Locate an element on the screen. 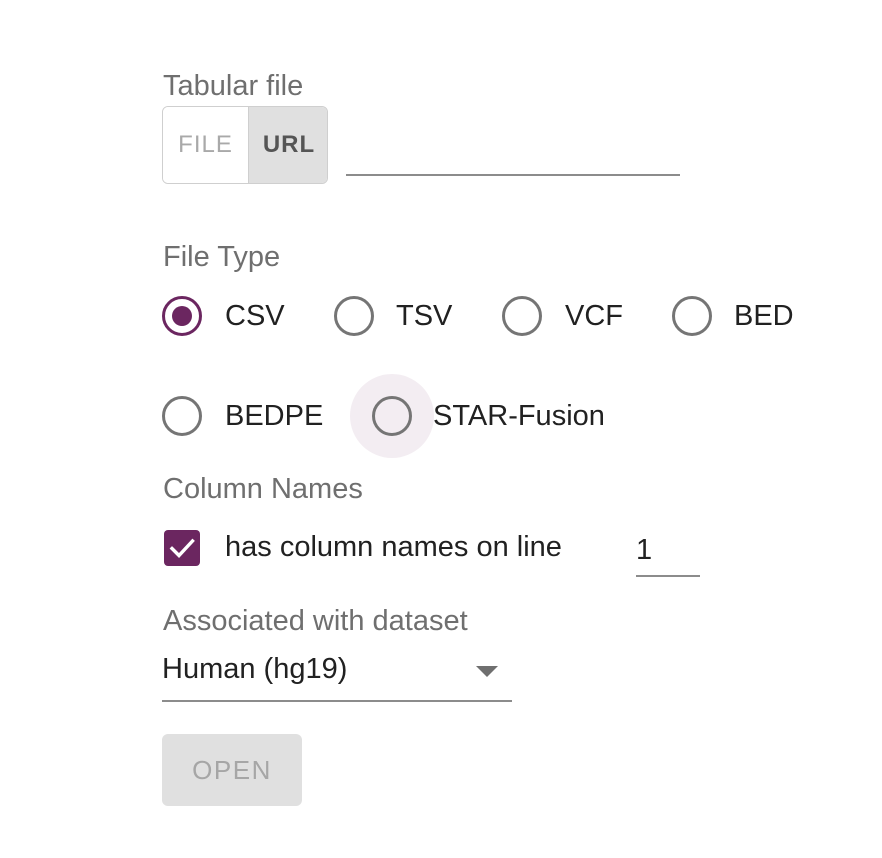  radio-csv: CSV is located at coordinates (223, 316).